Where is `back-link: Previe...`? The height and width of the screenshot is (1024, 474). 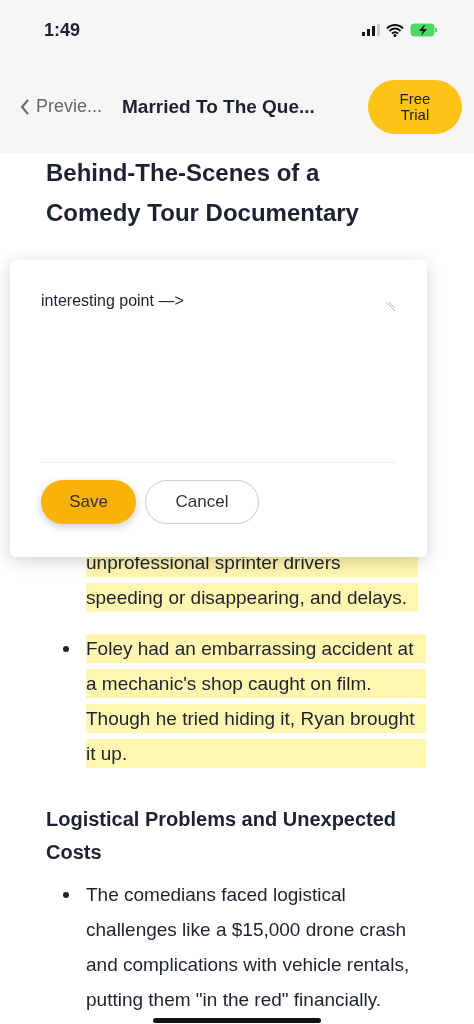 back-link: Previe... is located at coordinates (61, 106).